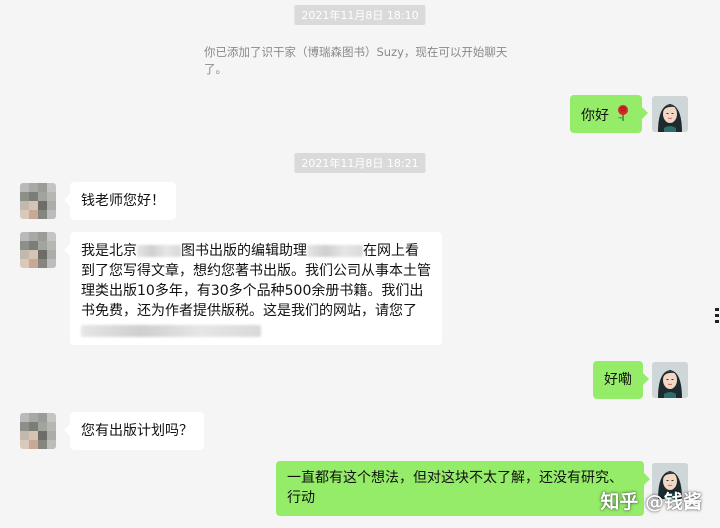 This screenshot has height=528, width=720. What do you see at coordinates (595, 116) in the screenshot?
I see `message-text: 你好` at bounding box center [595, 116].